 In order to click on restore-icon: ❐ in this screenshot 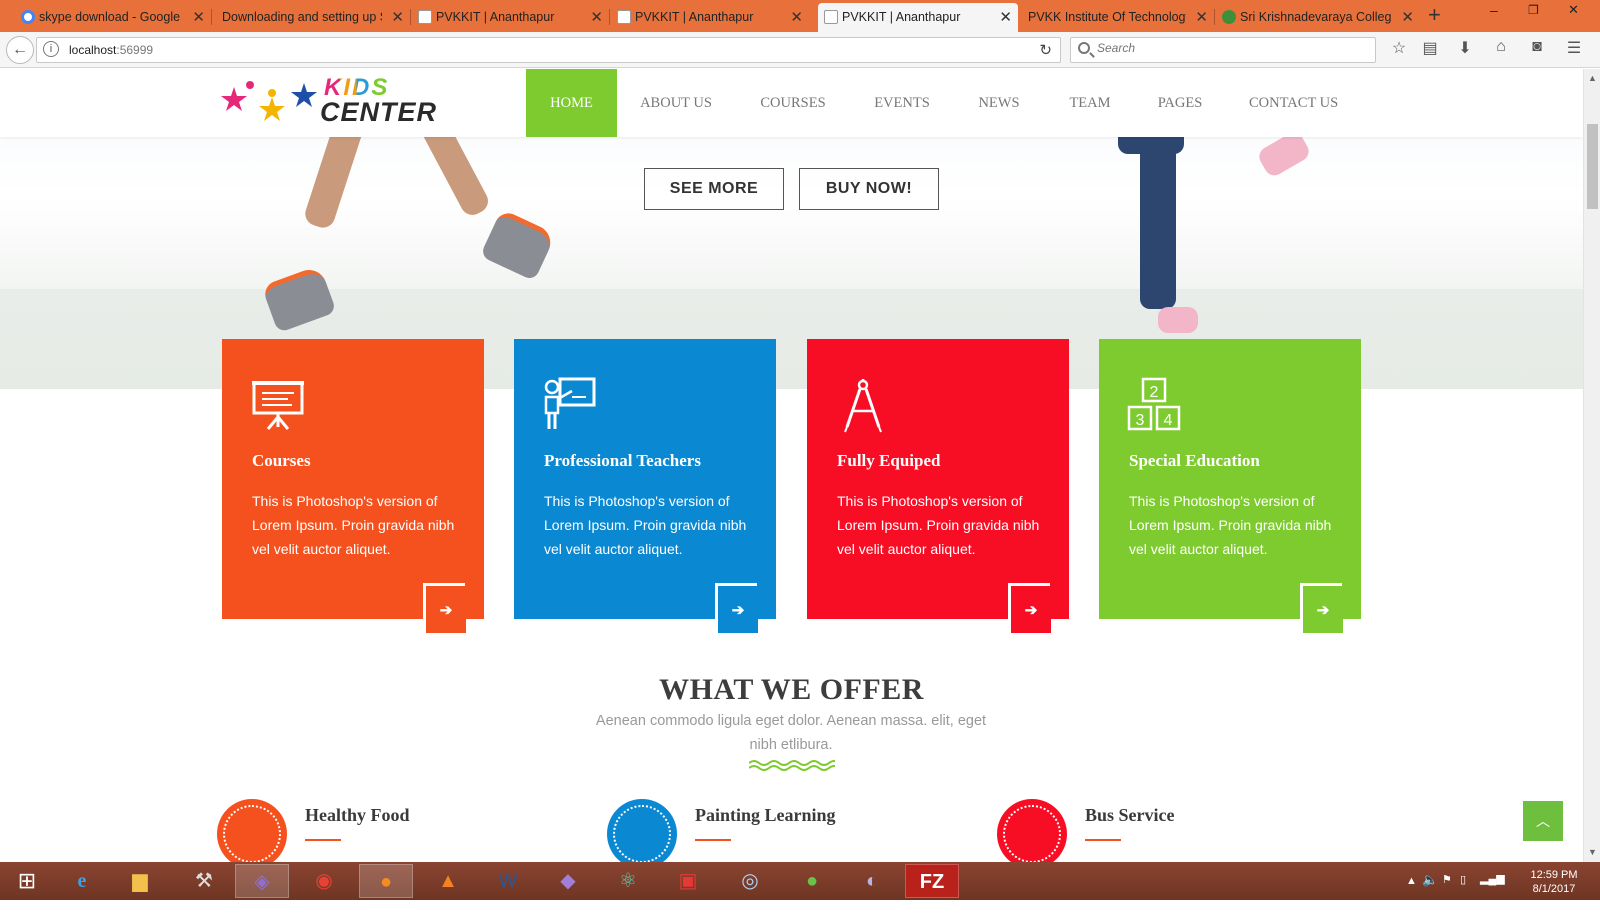, I will do `click(1533, 10)`.